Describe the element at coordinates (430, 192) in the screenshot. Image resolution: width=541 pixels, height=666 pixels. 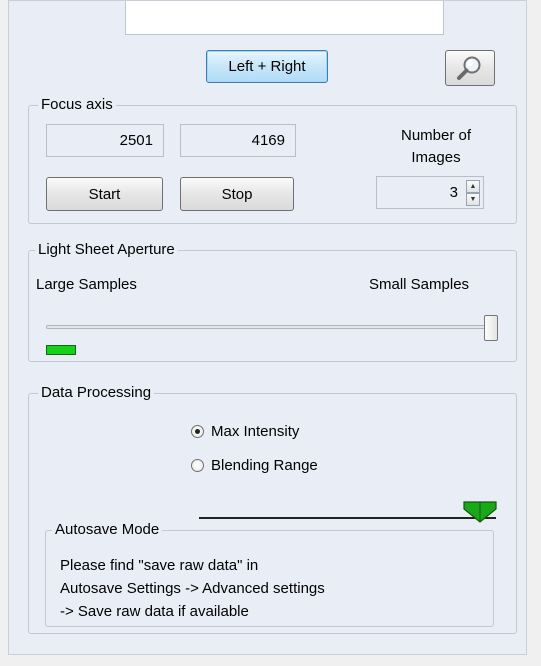
I see `number-of-images-spinner: 3 ▲ ▼` at that location.